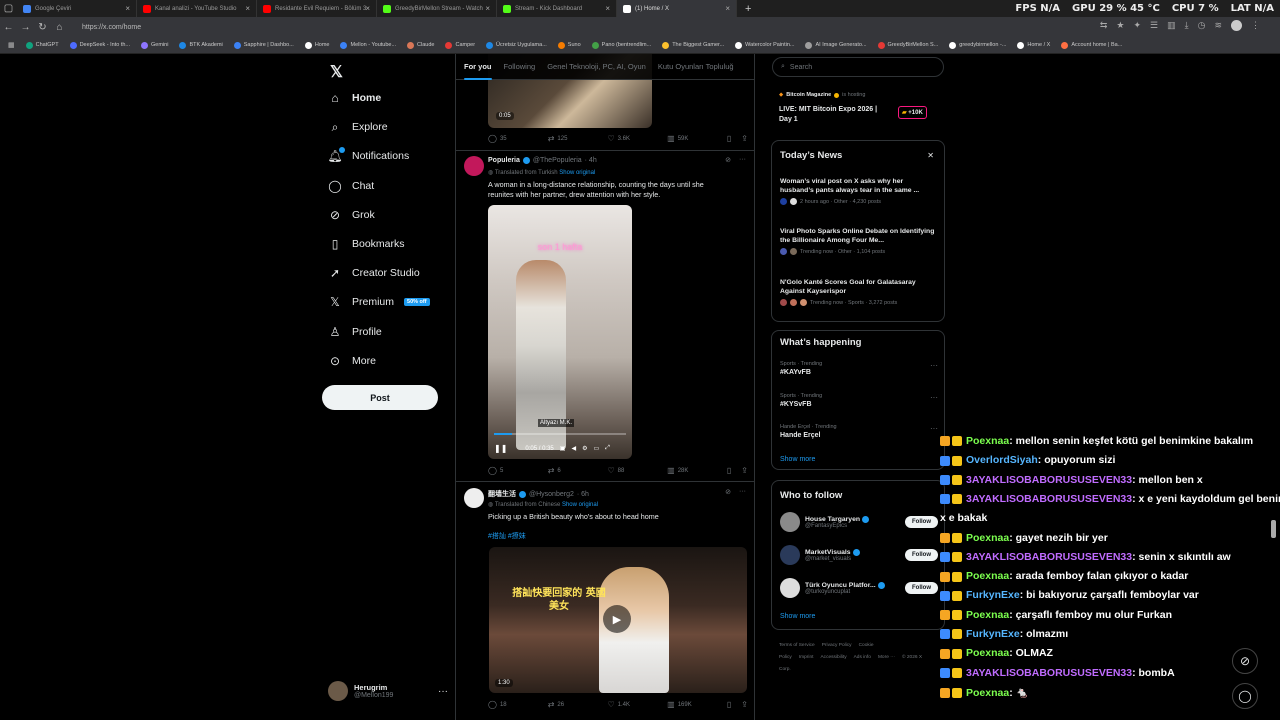  I want to click on search-input: ⌕ Search, so click(858, 67).